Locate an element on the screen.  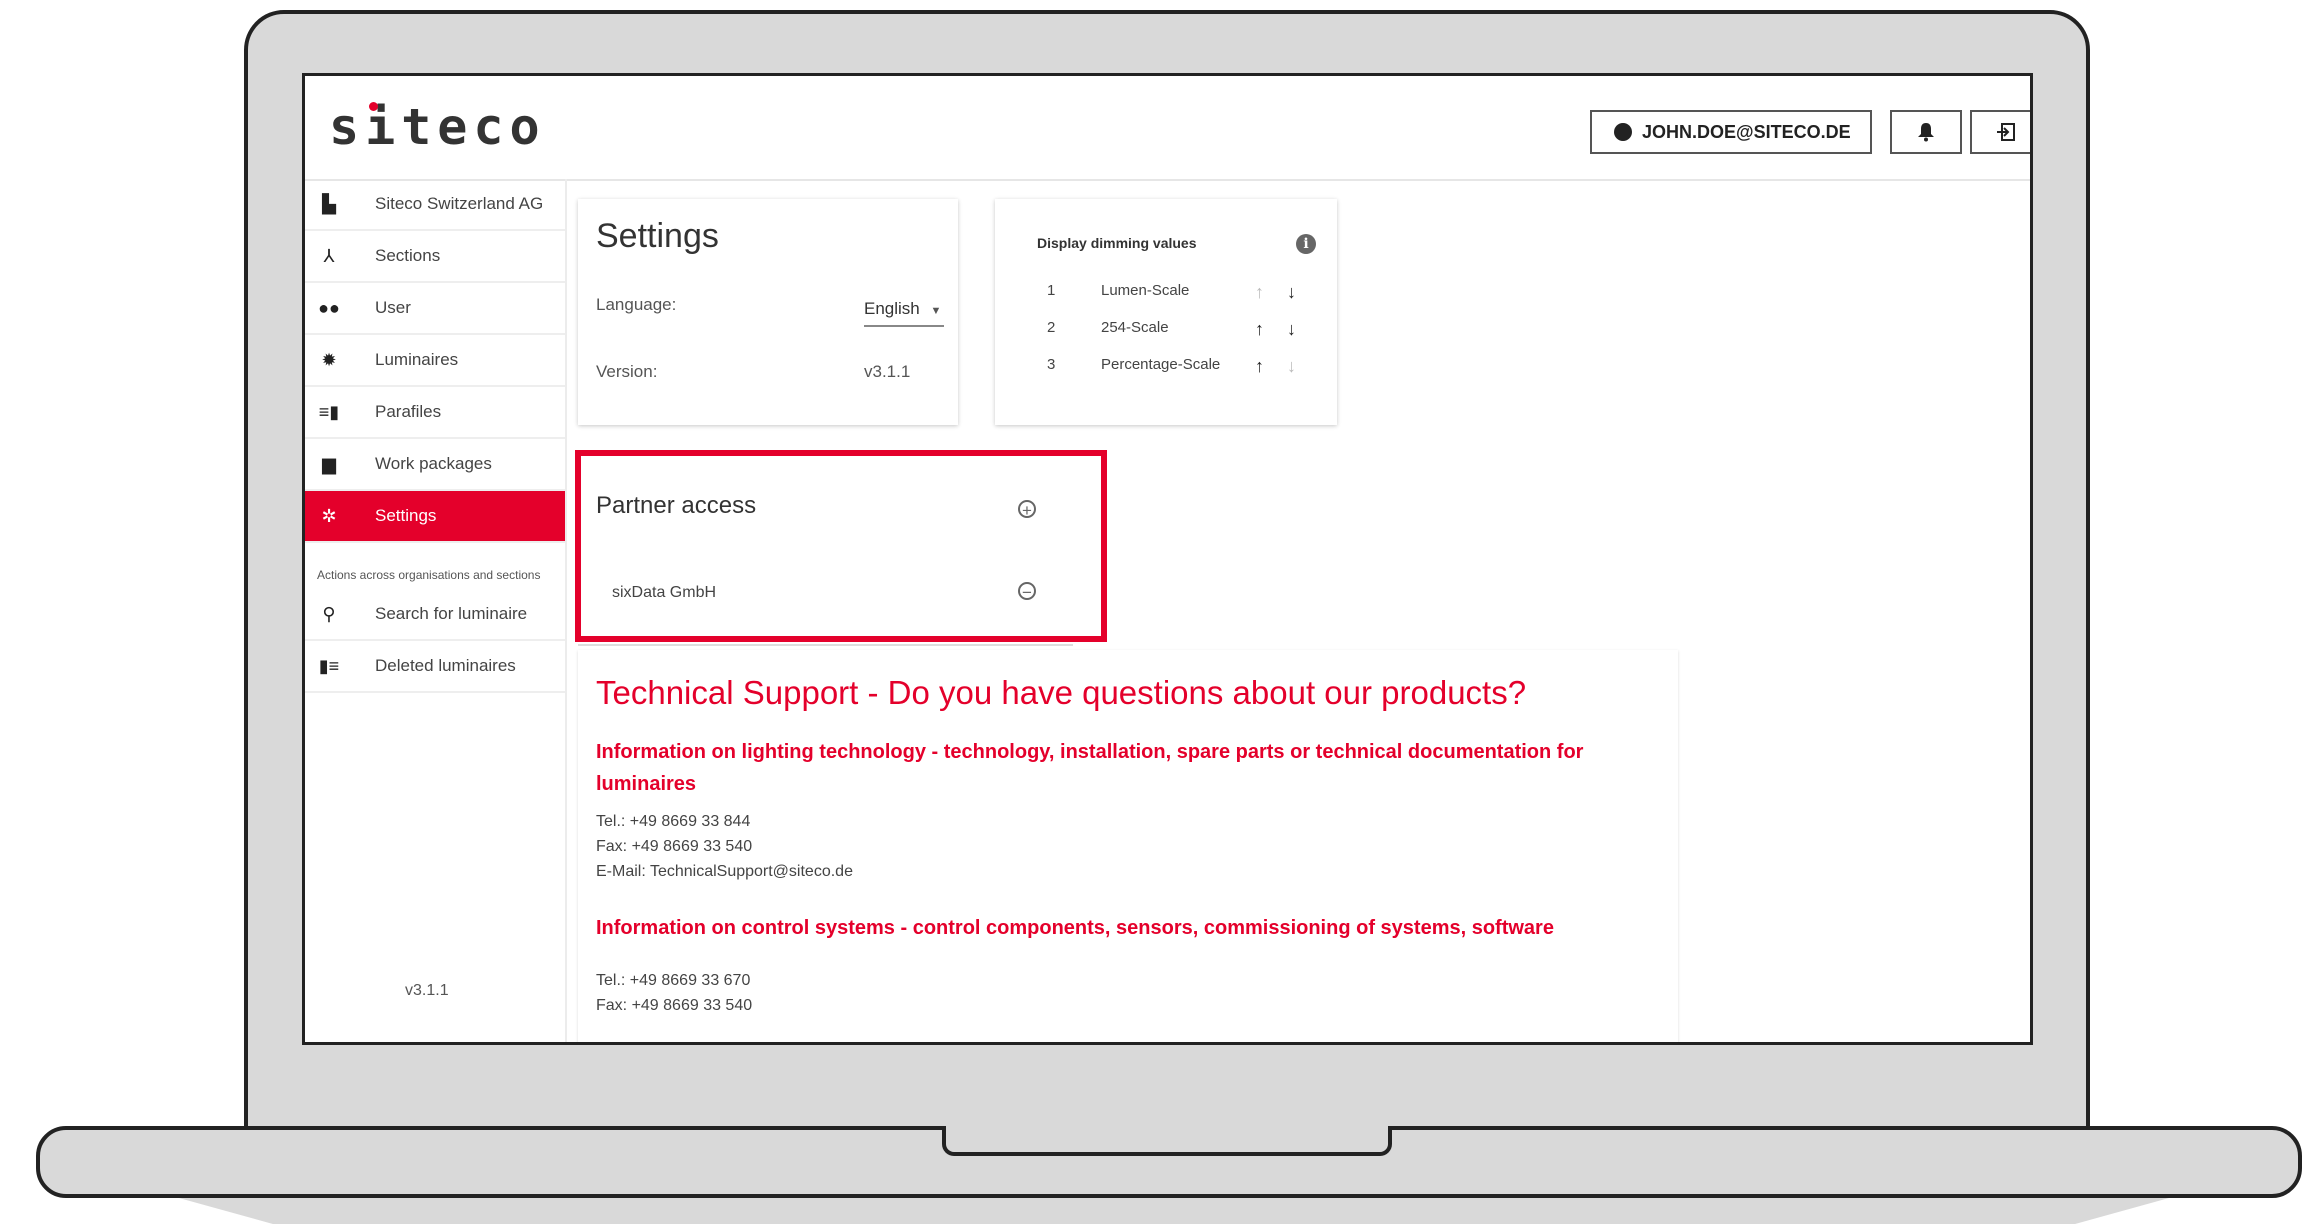
dimming-title: Display dimming values is located at coordinates (1117, 243).